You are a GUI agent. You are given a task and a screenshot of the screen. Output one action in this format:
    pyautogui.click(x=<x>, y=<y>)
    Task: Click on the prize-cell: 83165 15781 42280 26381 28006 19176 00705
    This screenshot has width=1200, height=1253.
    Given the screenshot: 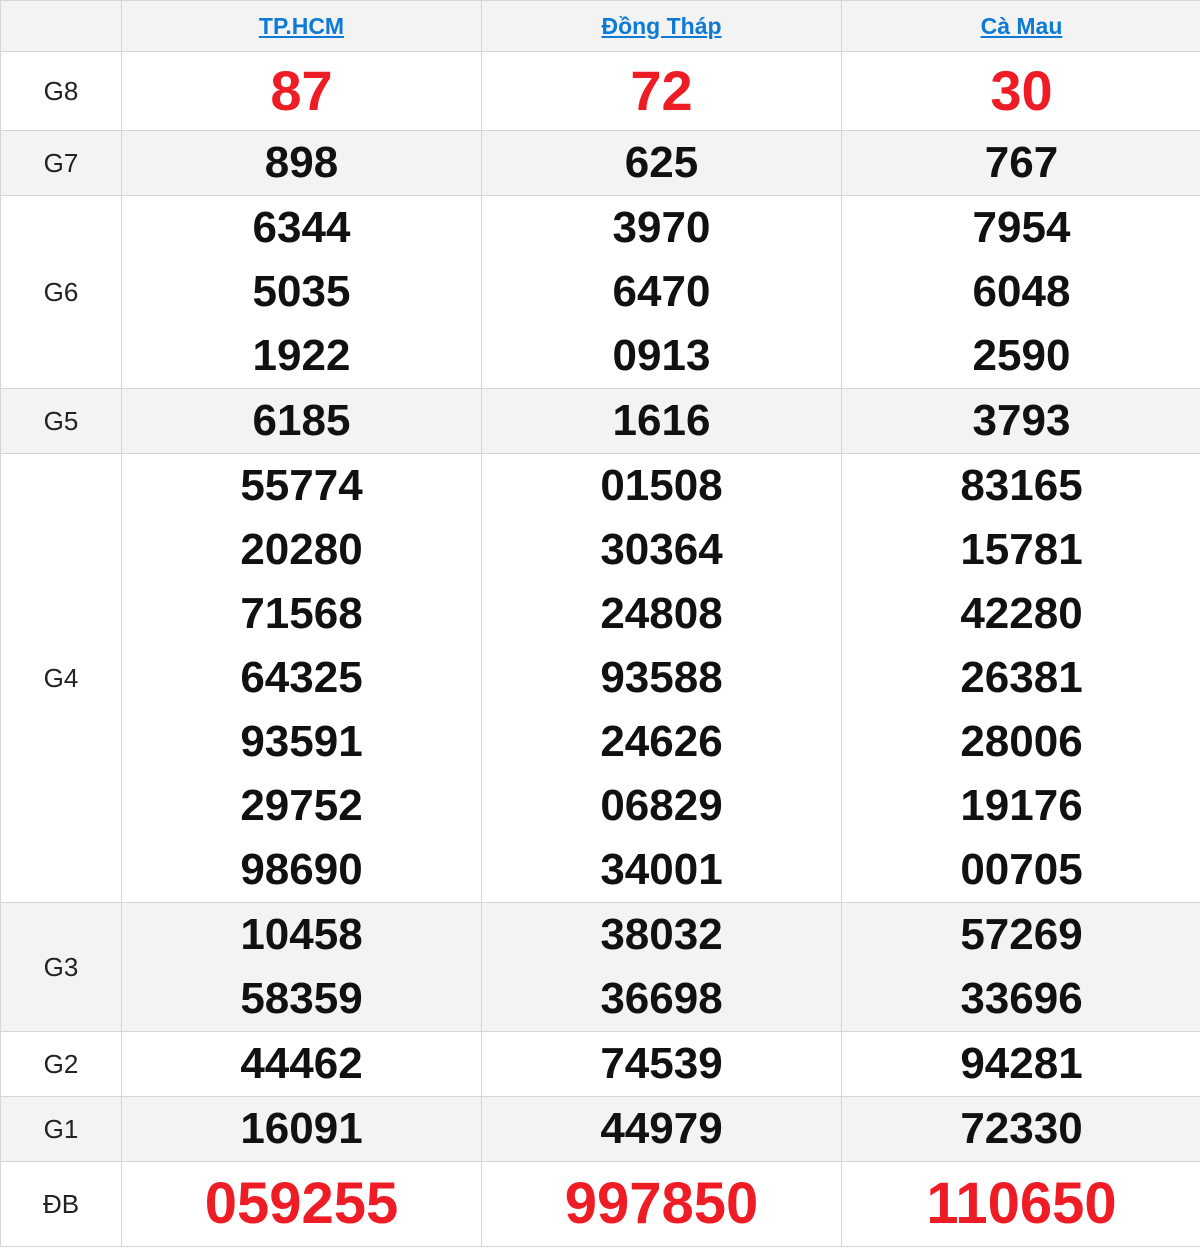 What is the action you would take?
    pyautogui.click(x=1020, y=678)
    